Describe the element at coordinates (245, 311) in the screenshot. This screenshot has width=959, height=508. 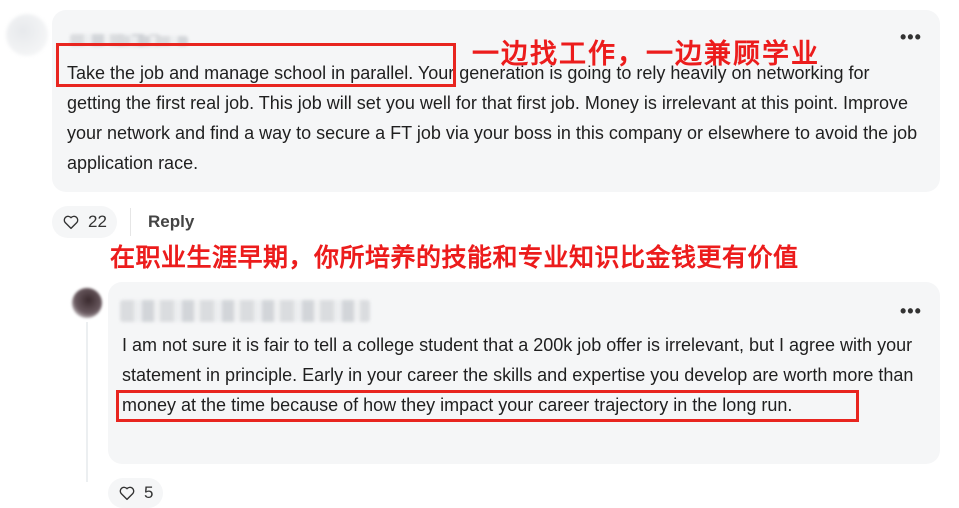
I see `author-name-redacted` at that location.